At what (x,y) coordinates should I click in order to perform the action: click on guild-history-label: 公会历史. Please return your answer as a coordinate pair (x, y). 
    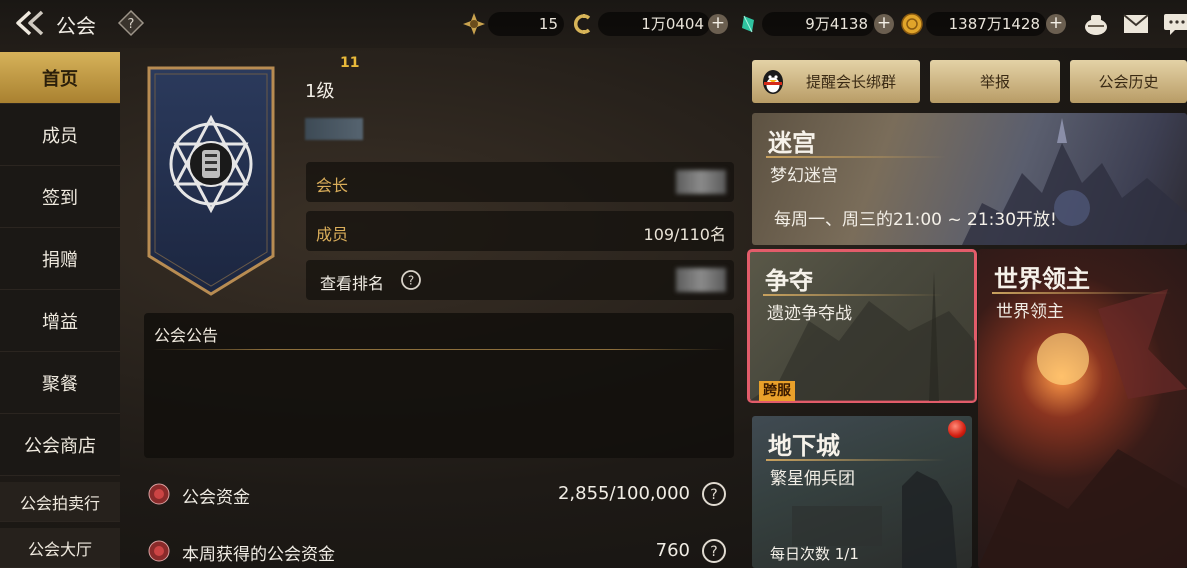
    Looking at the image, I should click on (1128, 82).